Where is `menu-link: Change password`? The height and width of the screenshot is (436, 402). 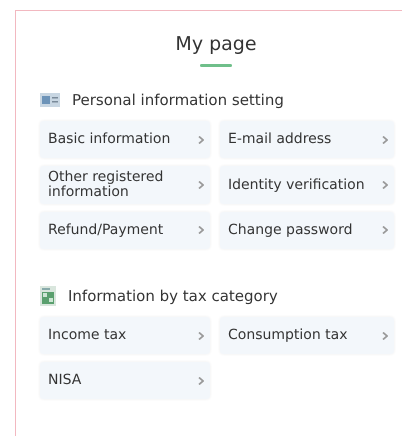
menu-link: Change password is located at coordinates (307, 230).